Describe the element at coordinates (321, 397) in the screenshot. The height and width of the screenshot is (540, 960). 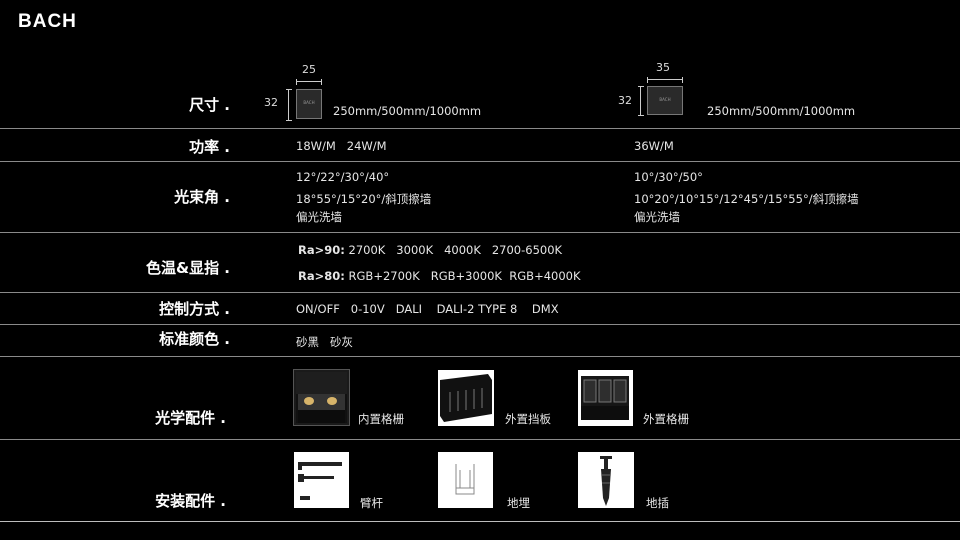
I see `inner-grille-icon` at that location.